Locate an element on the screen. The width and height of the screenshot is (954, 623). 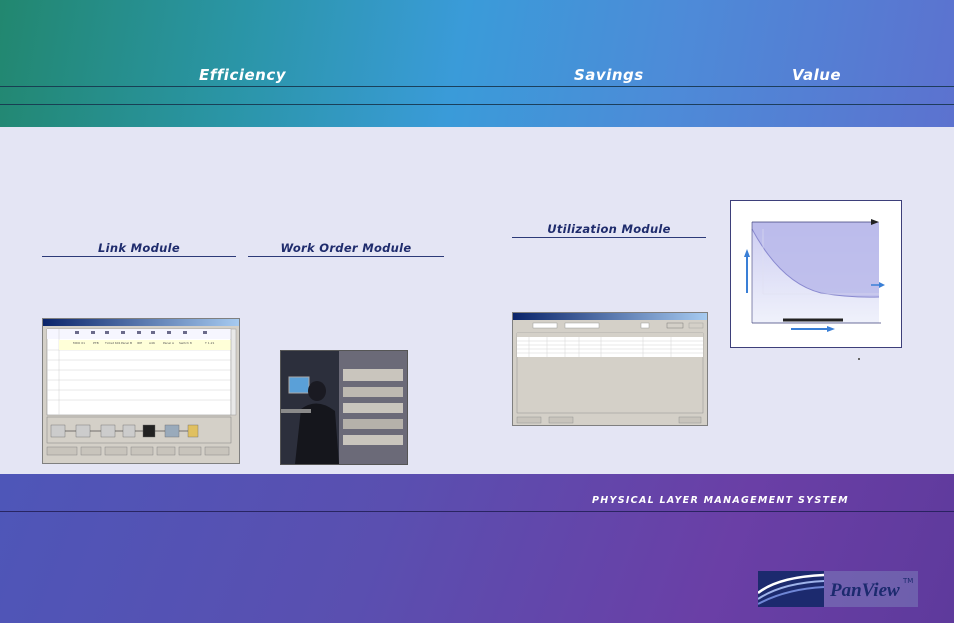
product-tagline: PHYSICAL LAYER MANAGEMENT SYSTEM is located at coordinates (720, 500).